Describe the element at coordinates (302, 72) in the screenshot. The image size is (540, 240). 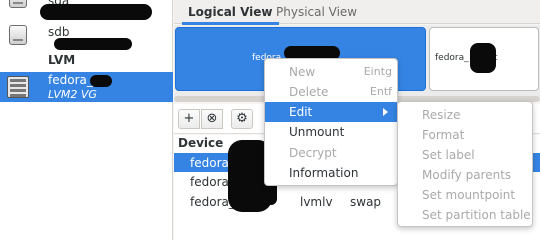
I see `menu-item-label: New` at that location.